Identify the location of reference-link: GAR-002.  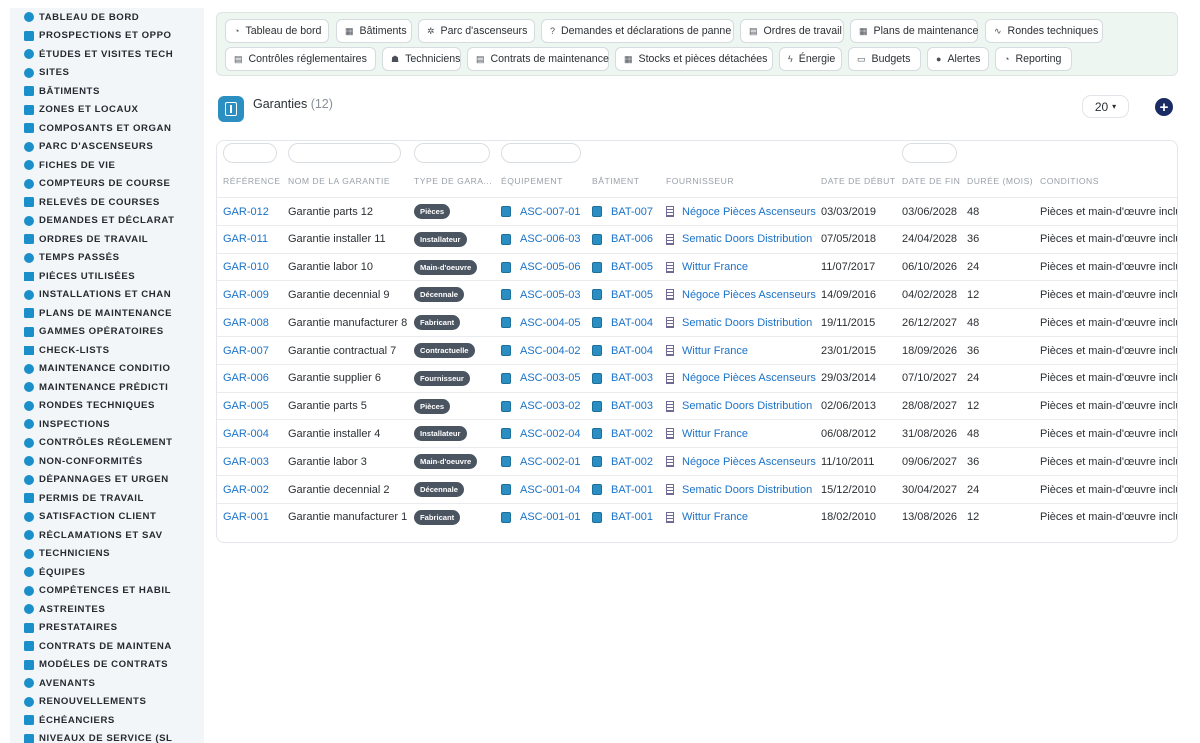
(246, 490).